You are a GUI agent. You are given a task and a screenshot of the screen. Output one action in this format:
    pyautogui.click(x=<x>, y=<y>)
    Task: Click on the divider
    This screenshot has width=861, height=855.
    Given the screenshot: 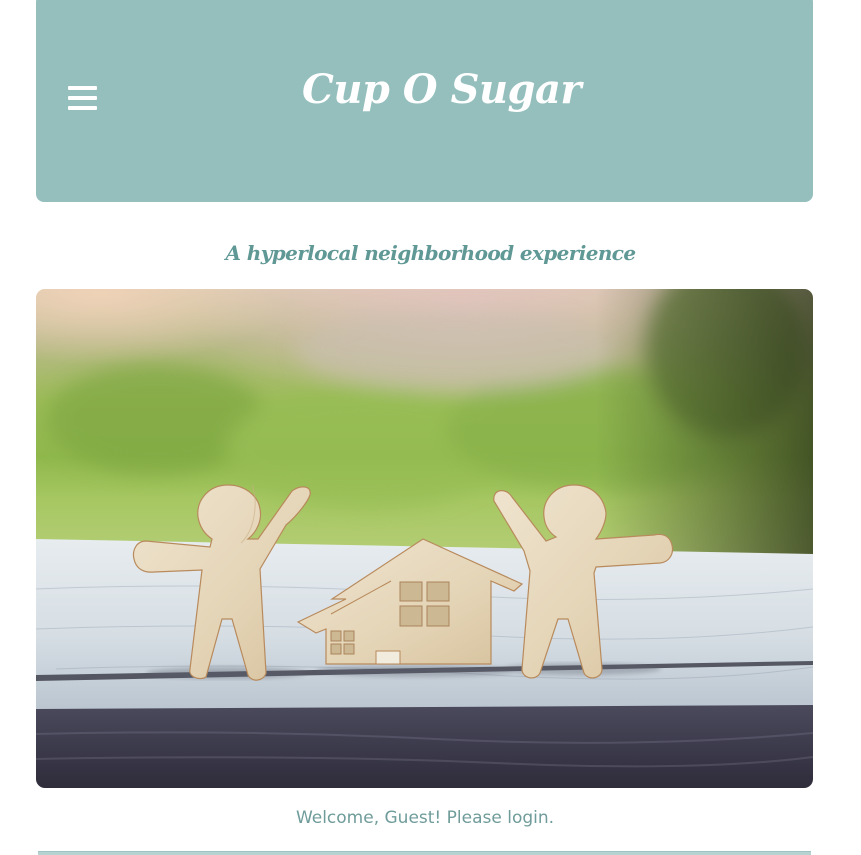 What is the action you would take?
    pyautogui.click(x=424, y=853)
    